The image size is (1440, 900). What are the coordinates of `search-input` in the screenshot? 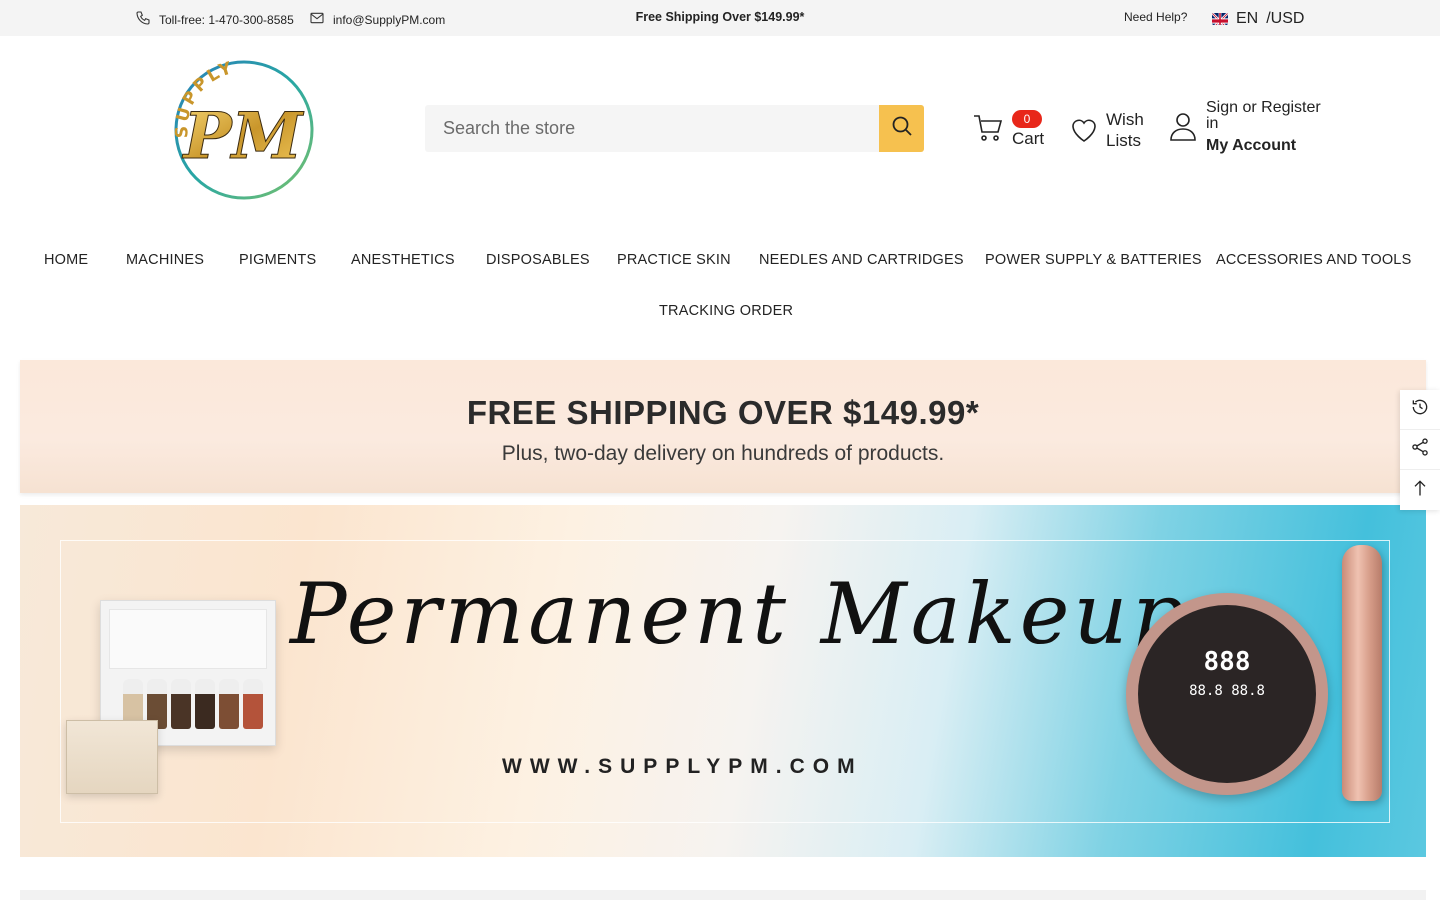 It's located at (652, 128).